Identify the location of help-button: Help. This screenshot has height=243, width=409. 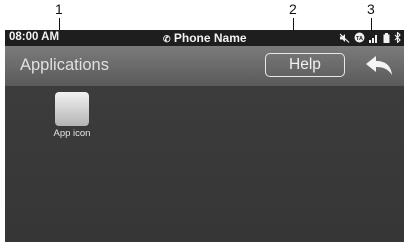
(305, 65).